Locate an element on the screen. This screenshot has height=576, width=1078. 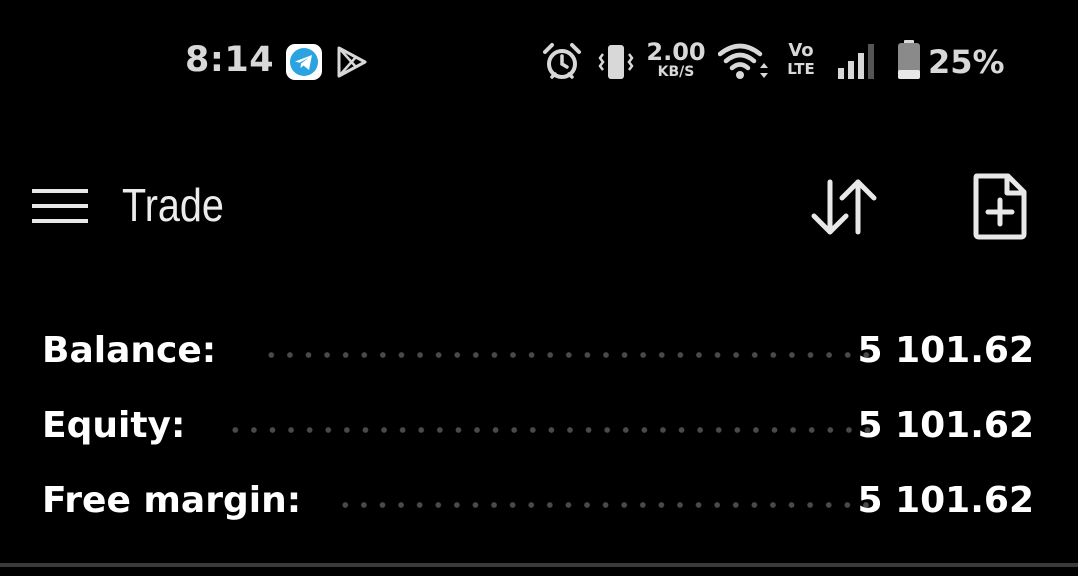
summary-row-equity: Equity: 5 101.62 is located at coordinates (540, 427).